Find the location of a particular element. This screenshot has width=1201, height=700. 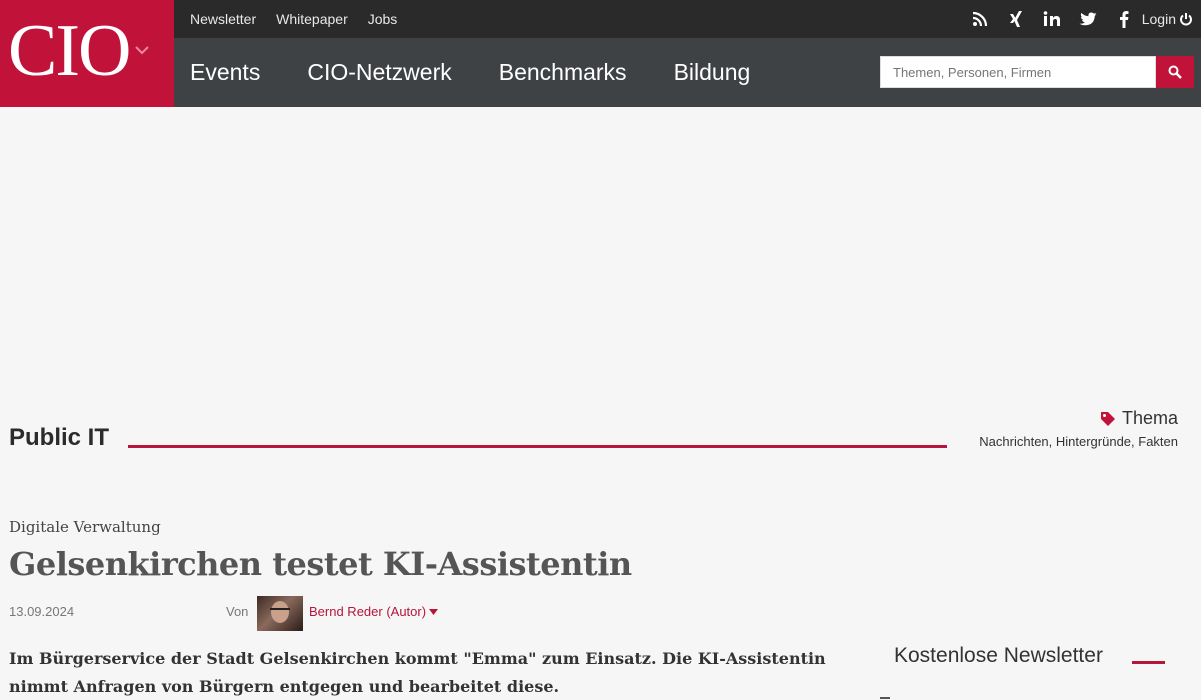

twitter-icon is located at coordinates (1088, 19).